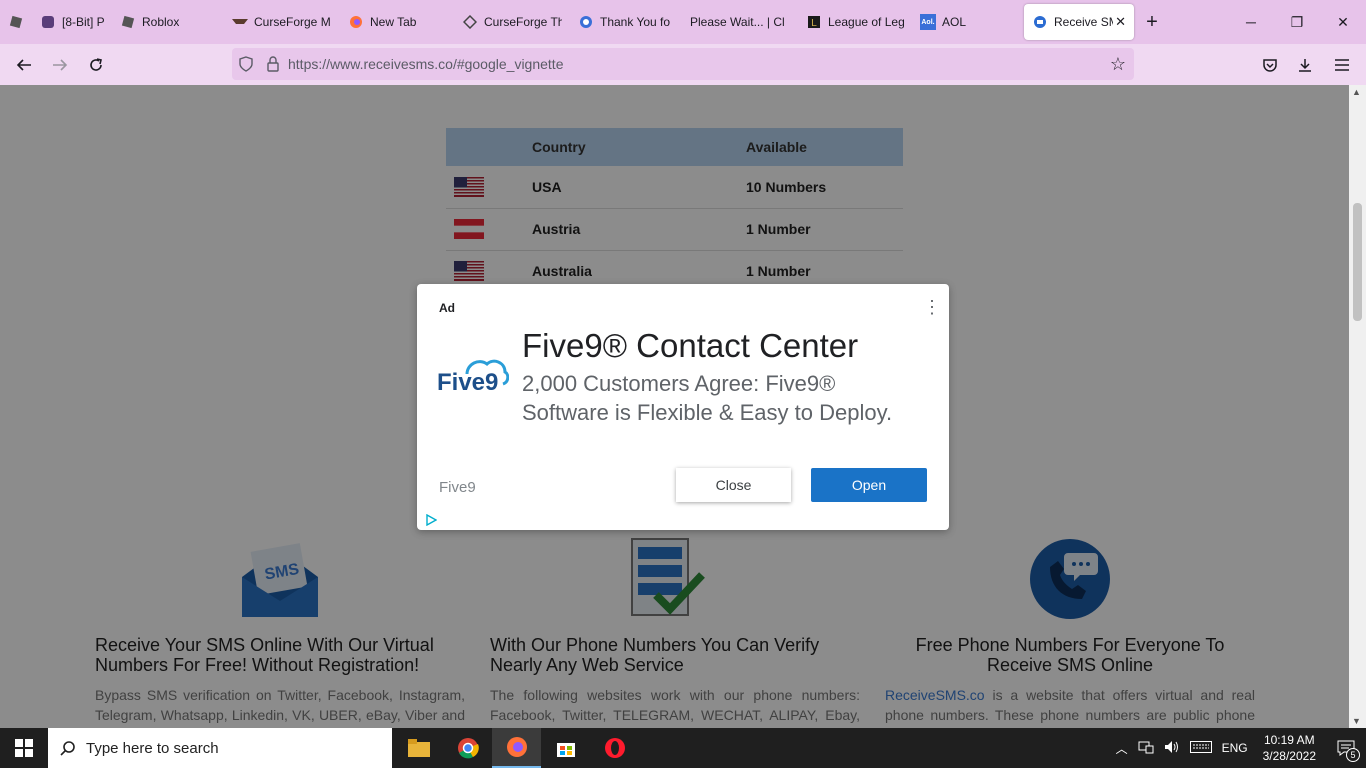 The width and height of the screenshot is (1366, 768). Describe the element at coordinates (1235, 748) in the screenshot. I see `language-indicator: ENG` at that location.